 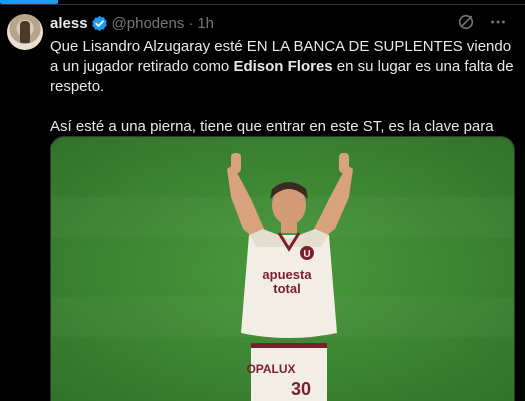 What do you see at coordinates (286, 288) in the screenshot?
I see `jersey-sponsor-line-2: total` at bounding box center [286, 288].